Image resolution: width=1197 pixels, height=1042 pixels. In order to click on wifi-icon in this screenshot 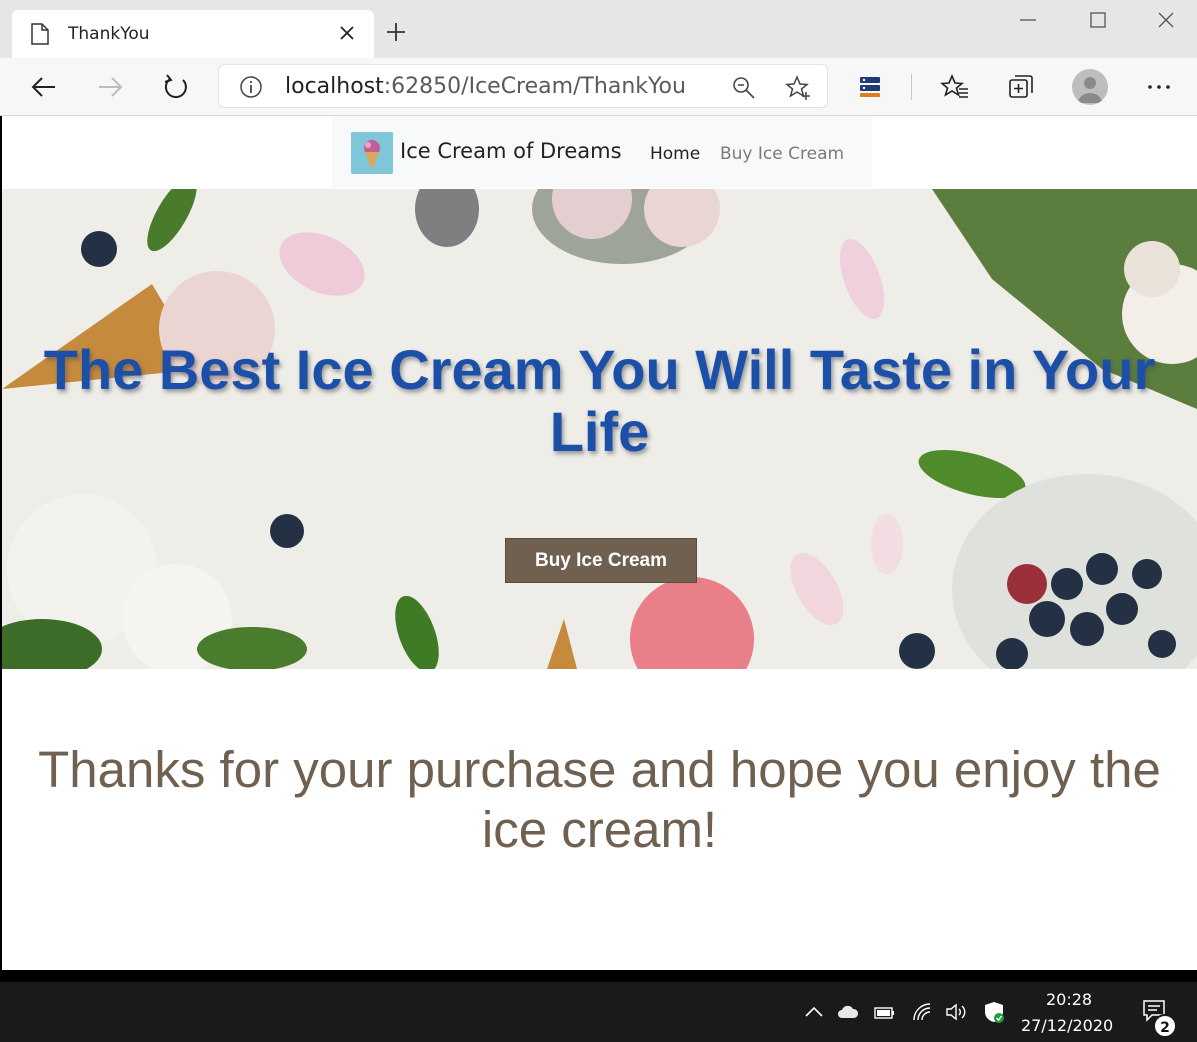, I will do `click(922, 1012)`.